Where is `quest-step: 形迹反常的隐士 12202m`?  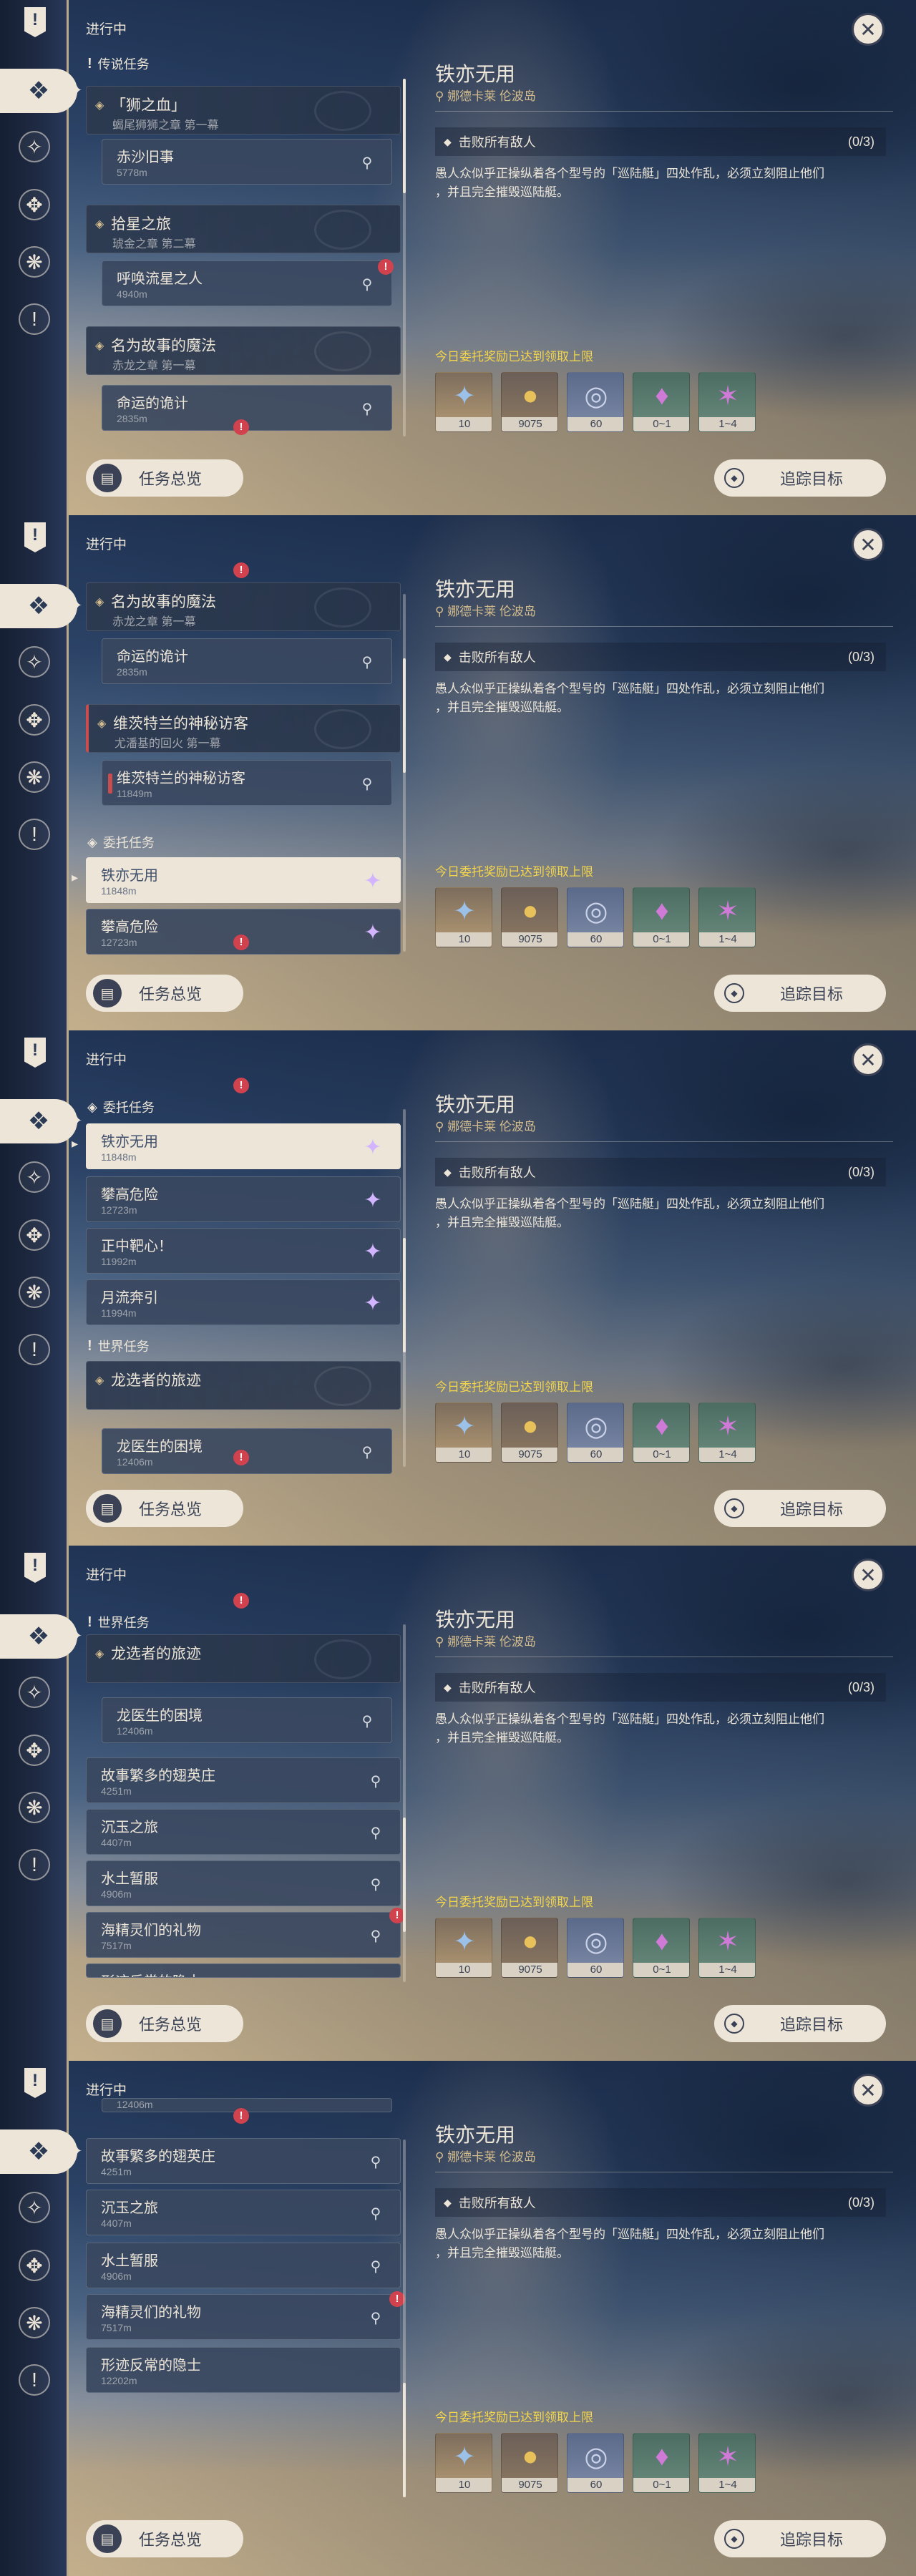 quest-step: 形迹反常的隐士 12202m is located at coordinates (243, 2370).